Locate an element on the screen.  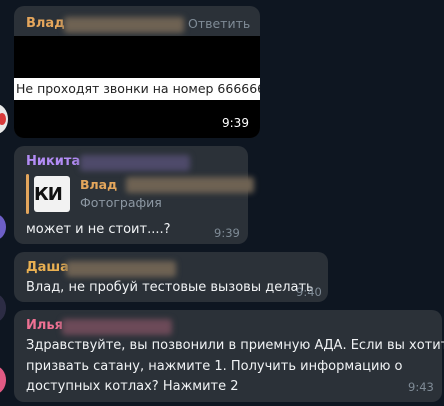
sender-name: Илья is located at coordinates (44, 325).